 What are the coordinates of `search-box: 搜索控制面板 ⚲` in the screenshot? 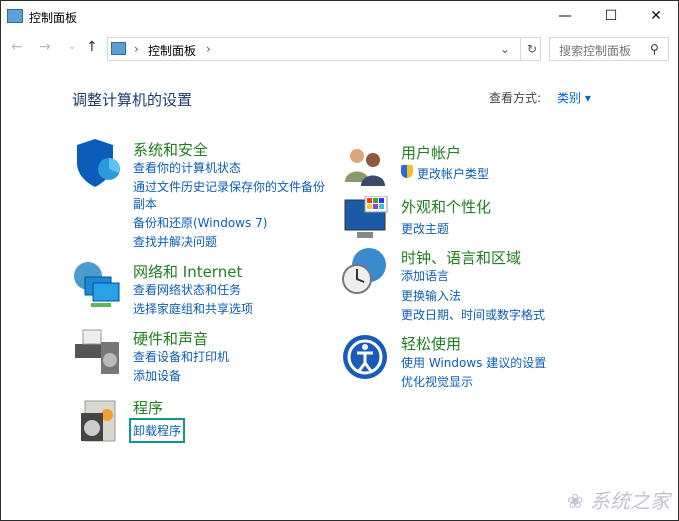 It's located at (609, 49).